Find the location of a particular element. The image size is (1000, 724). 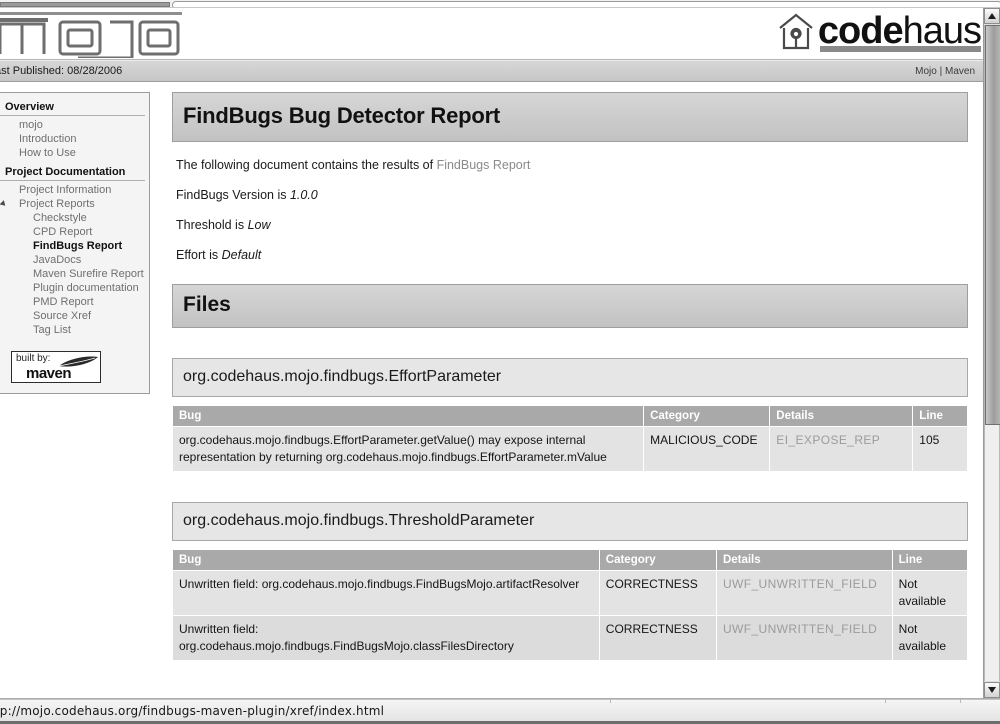

vertical-scrollbar is located at coordinates (991, 353).